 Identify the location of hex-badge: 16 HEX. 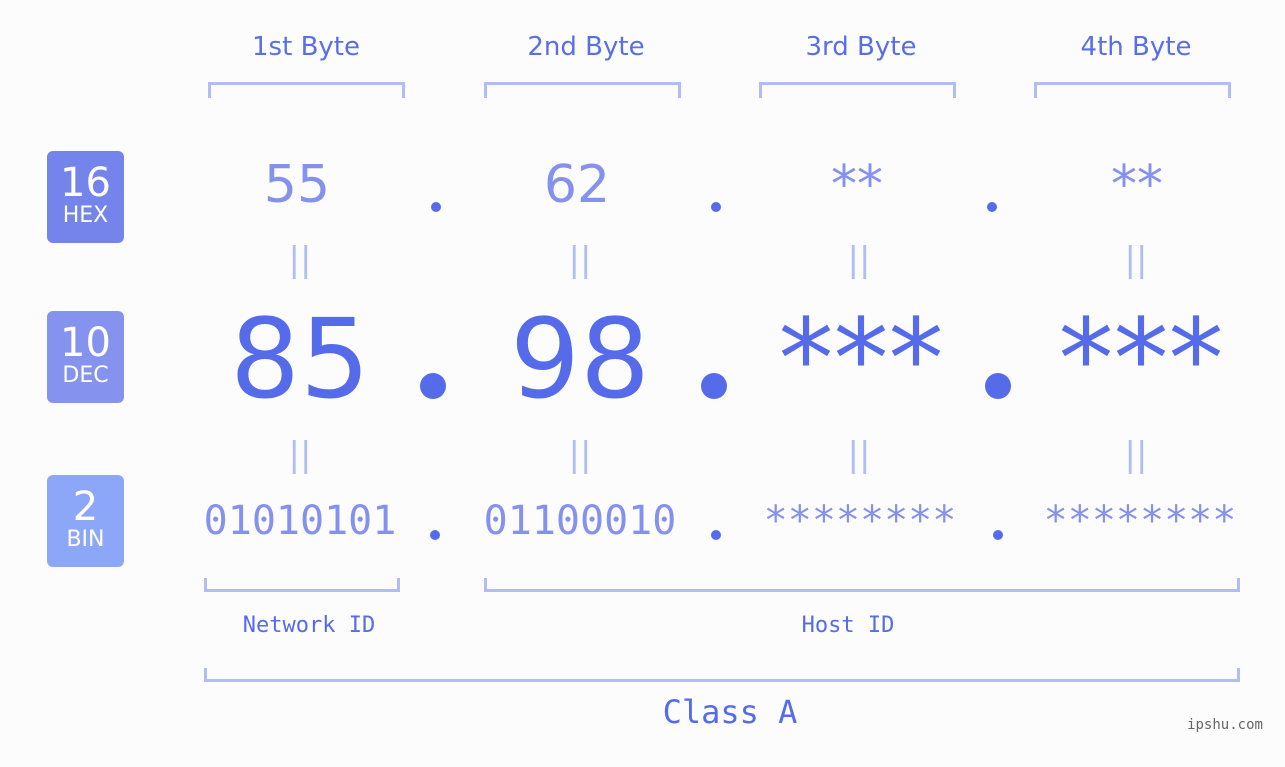
(85, 197).